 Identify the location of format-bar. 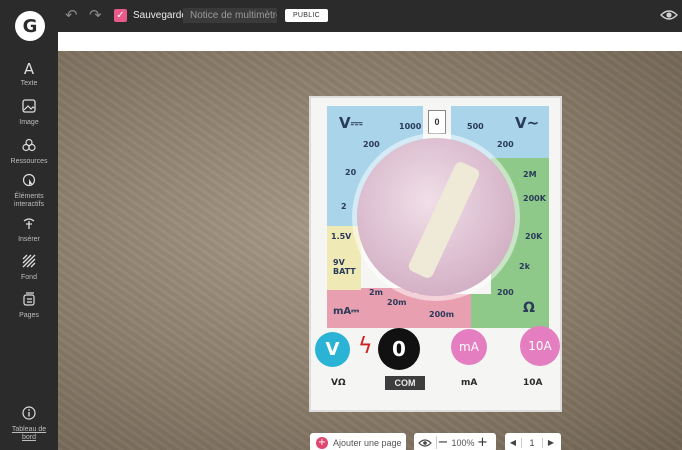
(370, 41).